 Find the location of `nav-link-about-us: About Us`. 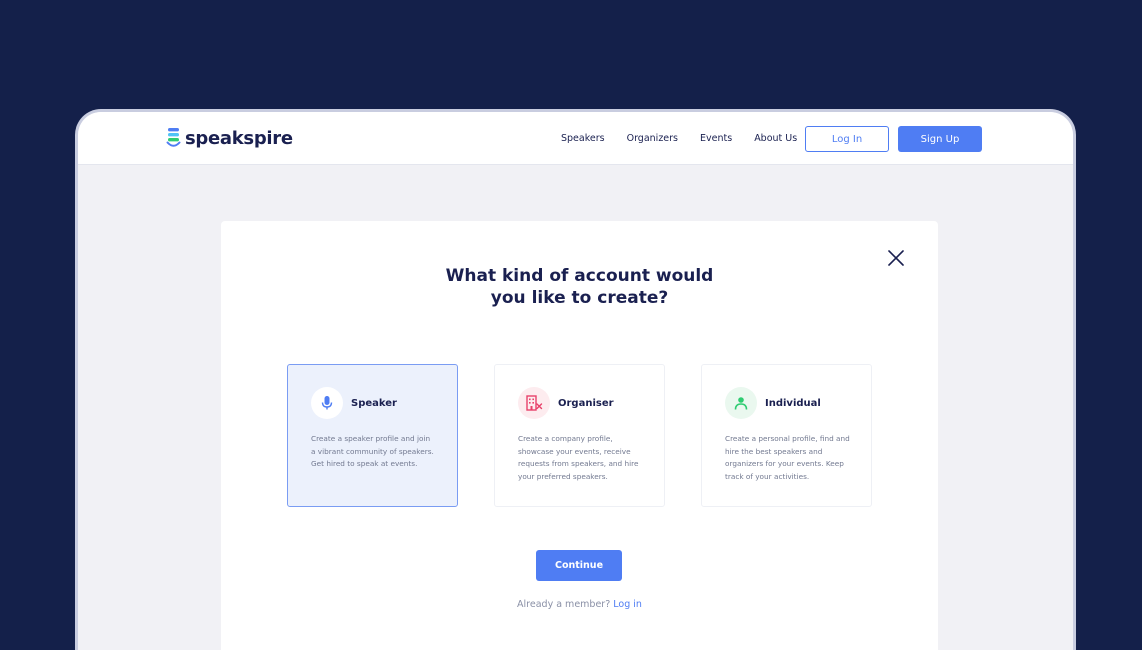

nav-link-about-us: About Us is located at coordinates (775, 138).